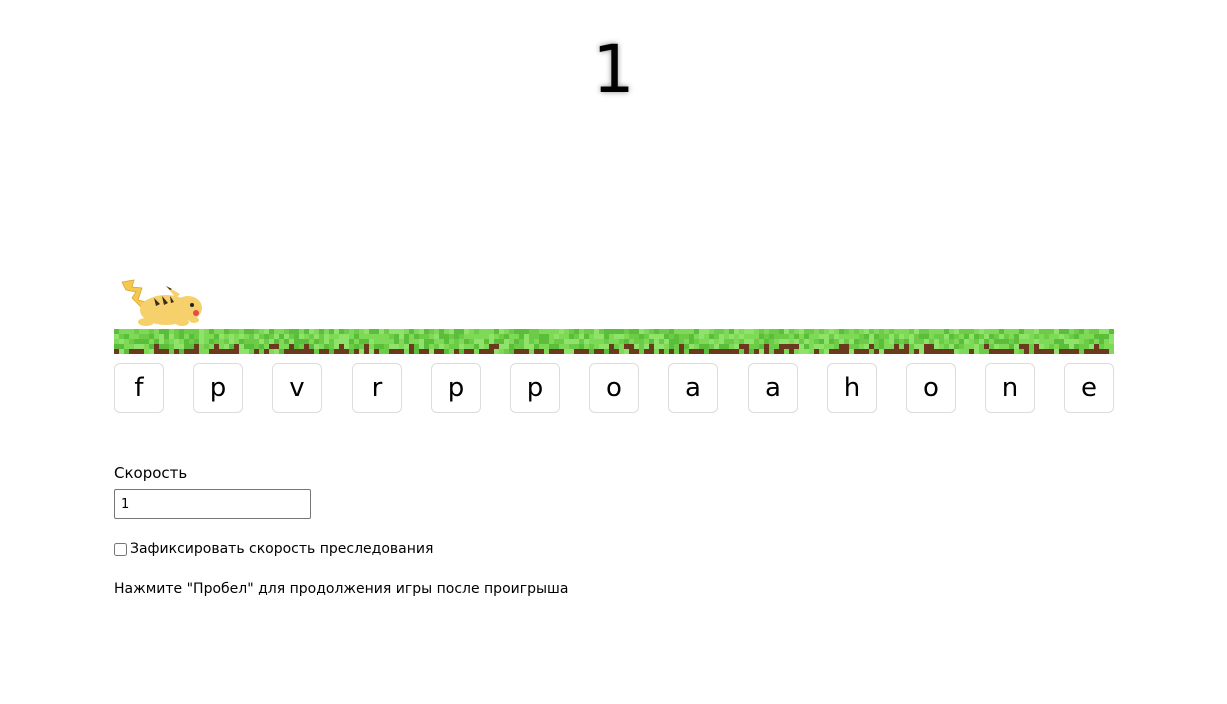  I want to click on grass-ground, so click(614, 341).